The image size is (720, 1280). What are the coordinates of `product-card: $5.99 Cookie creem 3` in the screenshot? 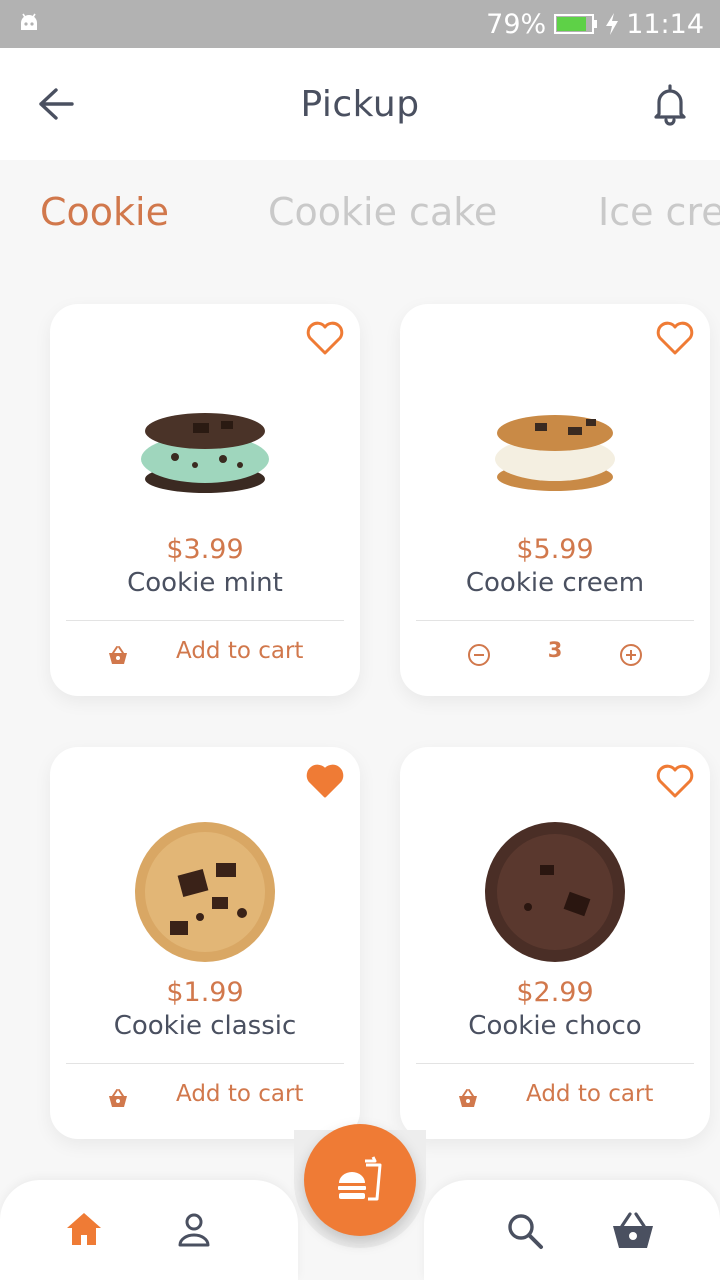 It's located at (555, 500).